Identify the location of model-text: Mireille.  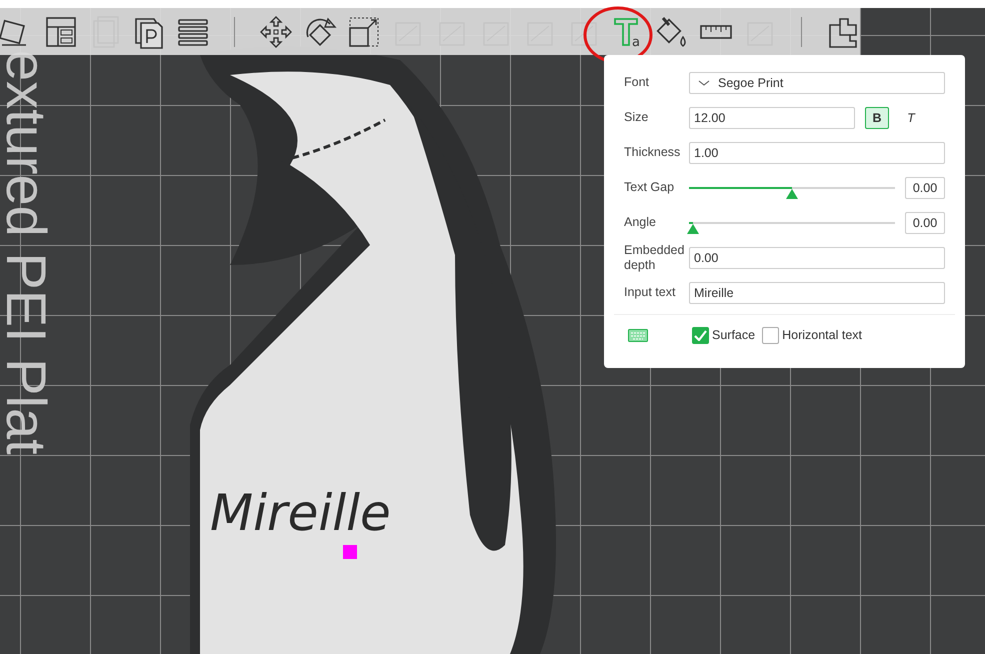
(300, 513).